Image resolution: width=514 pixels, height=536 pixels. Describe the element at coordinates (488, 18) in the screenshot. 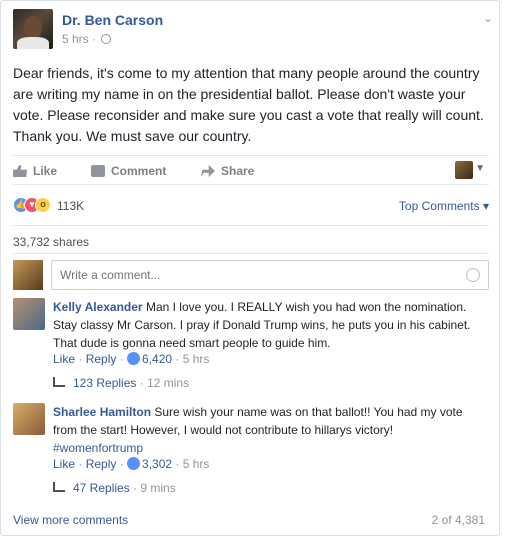

I see `chevron-down-icon: ⌄` at that location.